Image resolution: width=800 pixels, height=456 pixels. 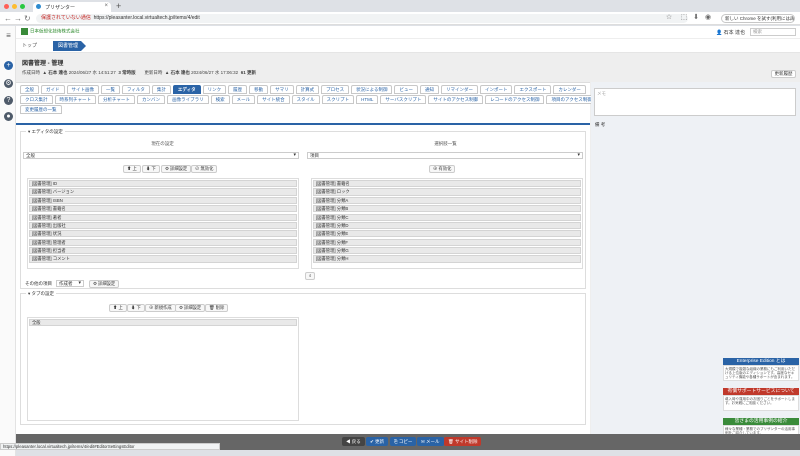 What do you see at coordinates (188, 99) in the screenshot?
I see `tab-item: 画像ライブラリ` at bounding box center [188, 99].